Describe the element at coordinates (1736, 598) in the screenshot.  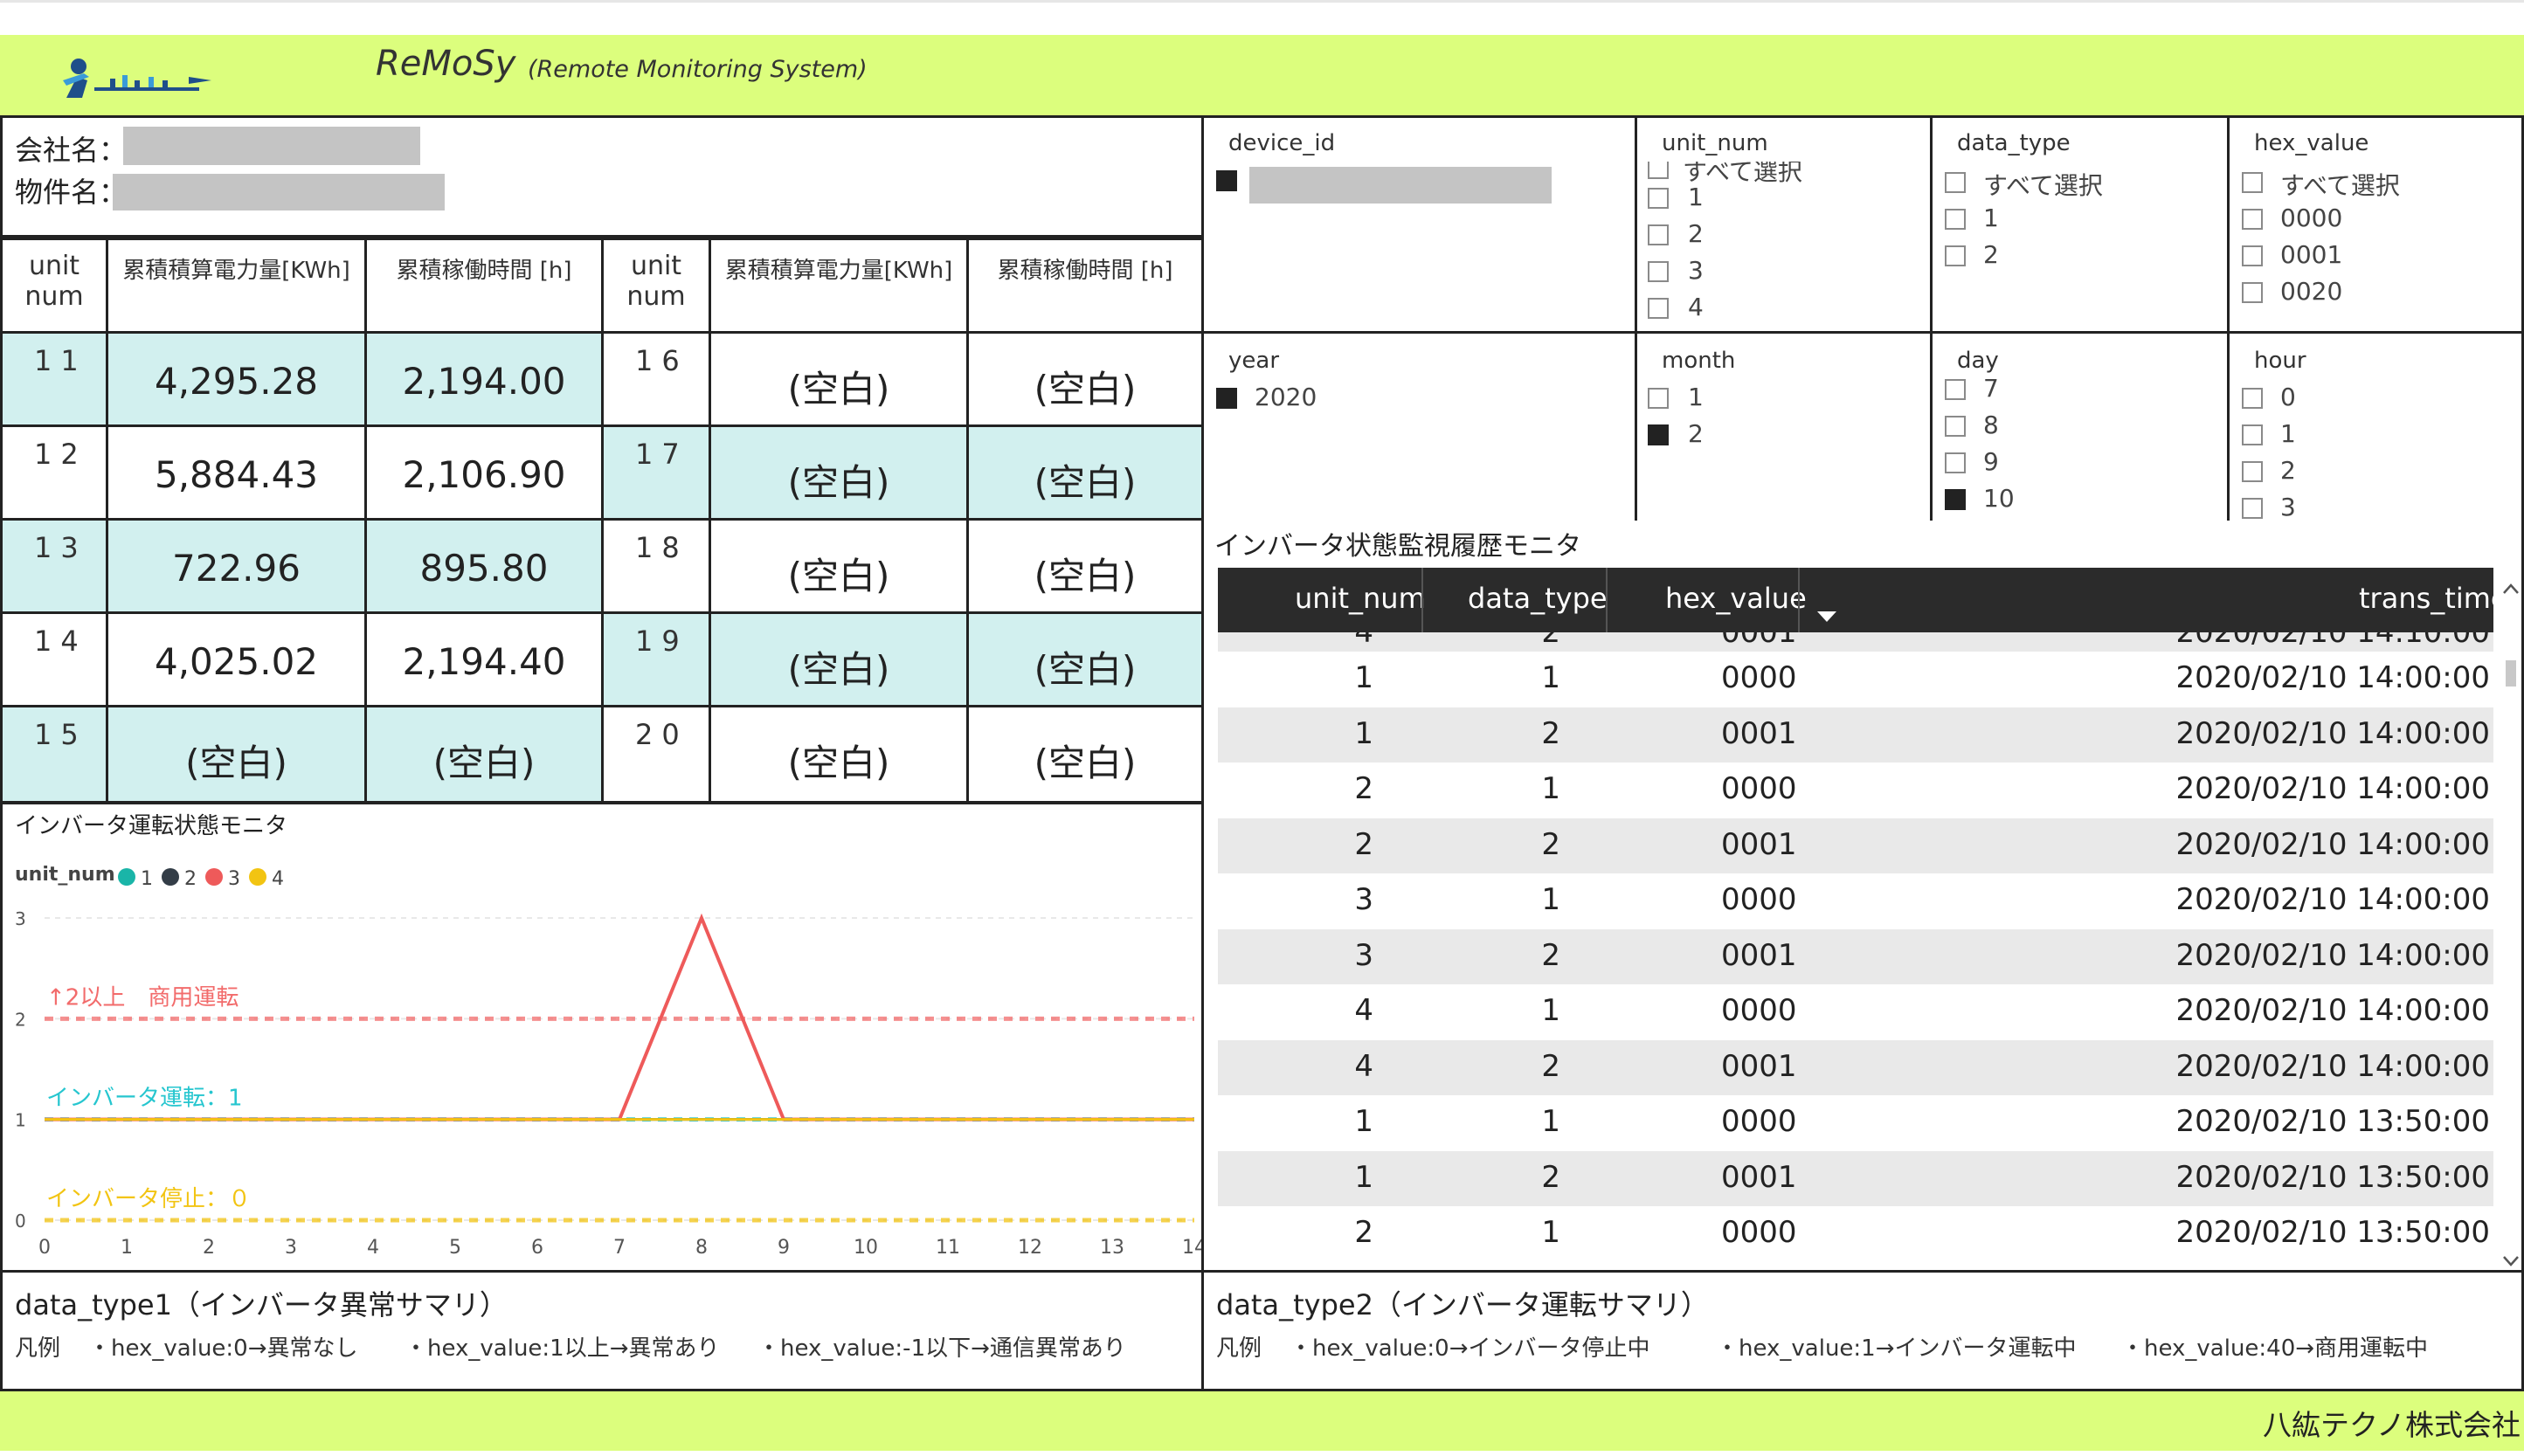
I see `col-hex-value: hex_value` at that location.